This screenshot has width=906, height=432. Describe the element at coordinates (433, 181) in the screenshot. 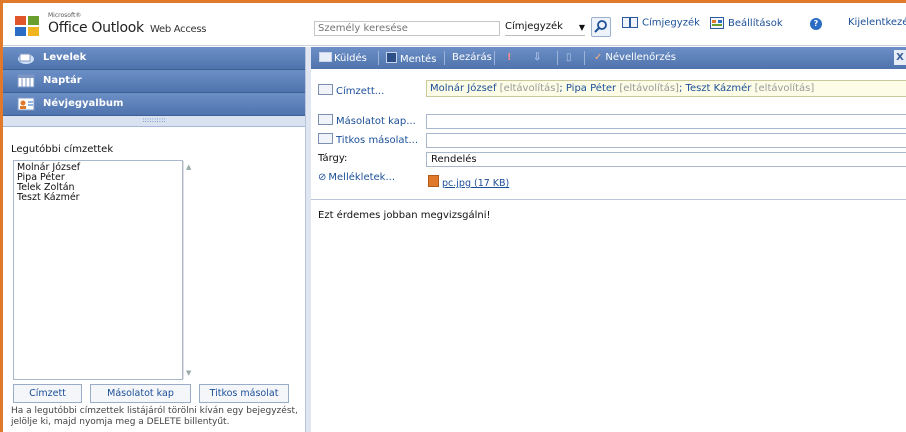

I see `image-file-icon` at that location.